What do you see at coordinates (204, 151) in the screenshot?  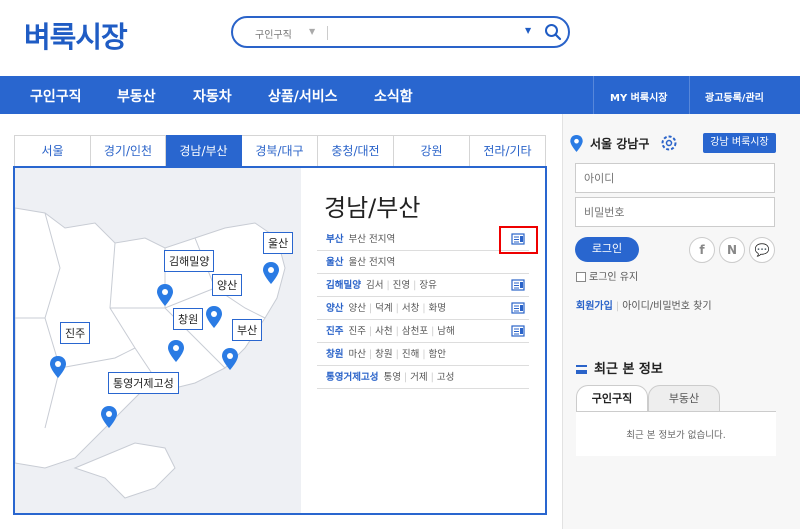 I see `tab-gyeongnam: 경남/부산` at bounding box center [204, 151].